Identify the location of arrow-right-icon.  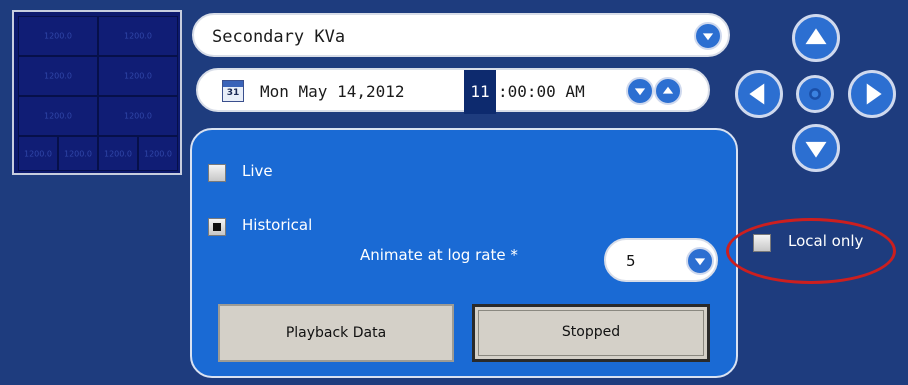
(872, 94).